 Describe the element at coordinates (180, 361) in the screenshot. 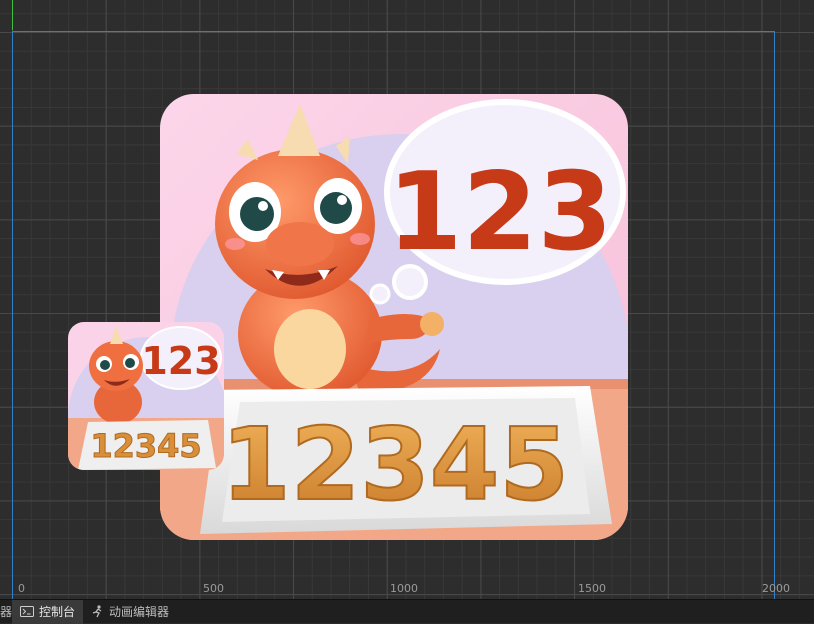

I see `thought-number-small: 123` at that location.